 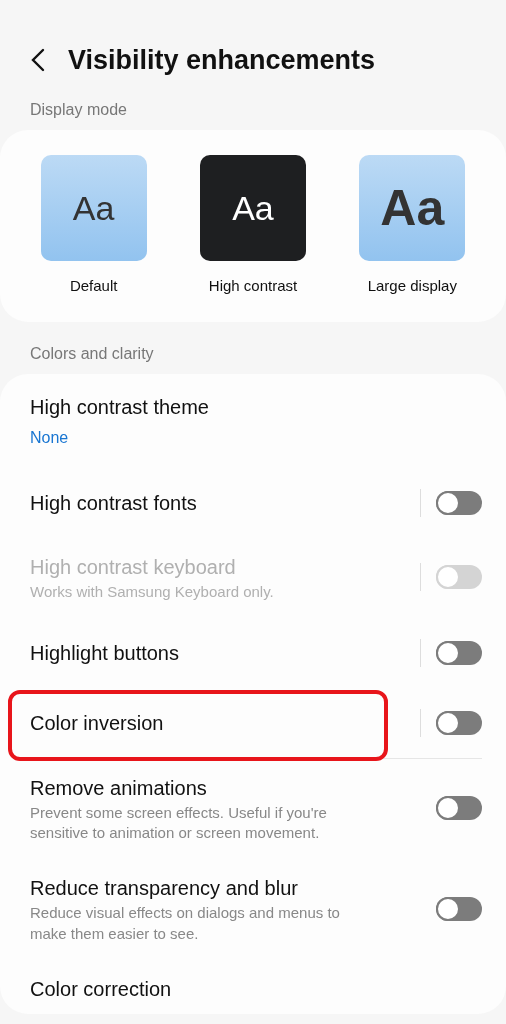 What do you see at coordinates (256, 502) in the screenshot?
I see `setting-row: High contrast fonts` at bounding box center [256, 502].